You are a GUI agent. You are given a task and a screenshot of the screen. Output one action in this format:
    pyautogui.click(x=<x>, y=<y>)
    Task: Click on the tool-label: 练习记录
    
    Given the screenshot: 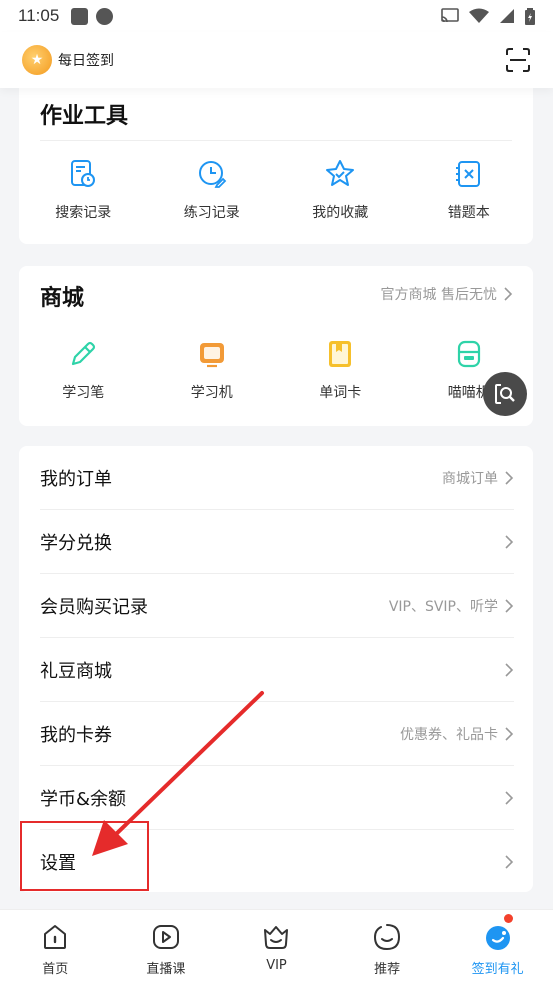 What is the action you would take?
    pyautogui.click(x=211, y=213)
    